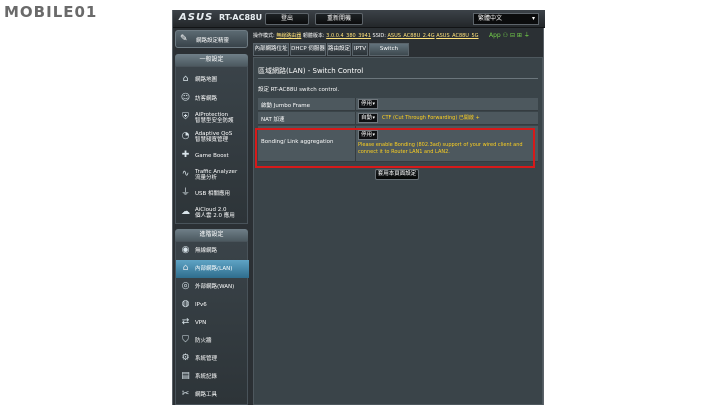 The width and height of the screenshot is (720, 405). What do you see at coordinates (212, 395) in the screenshot?
I see `sidebar-item-network-tools: ✂ 網路工具` at bounding box center [212, 395].